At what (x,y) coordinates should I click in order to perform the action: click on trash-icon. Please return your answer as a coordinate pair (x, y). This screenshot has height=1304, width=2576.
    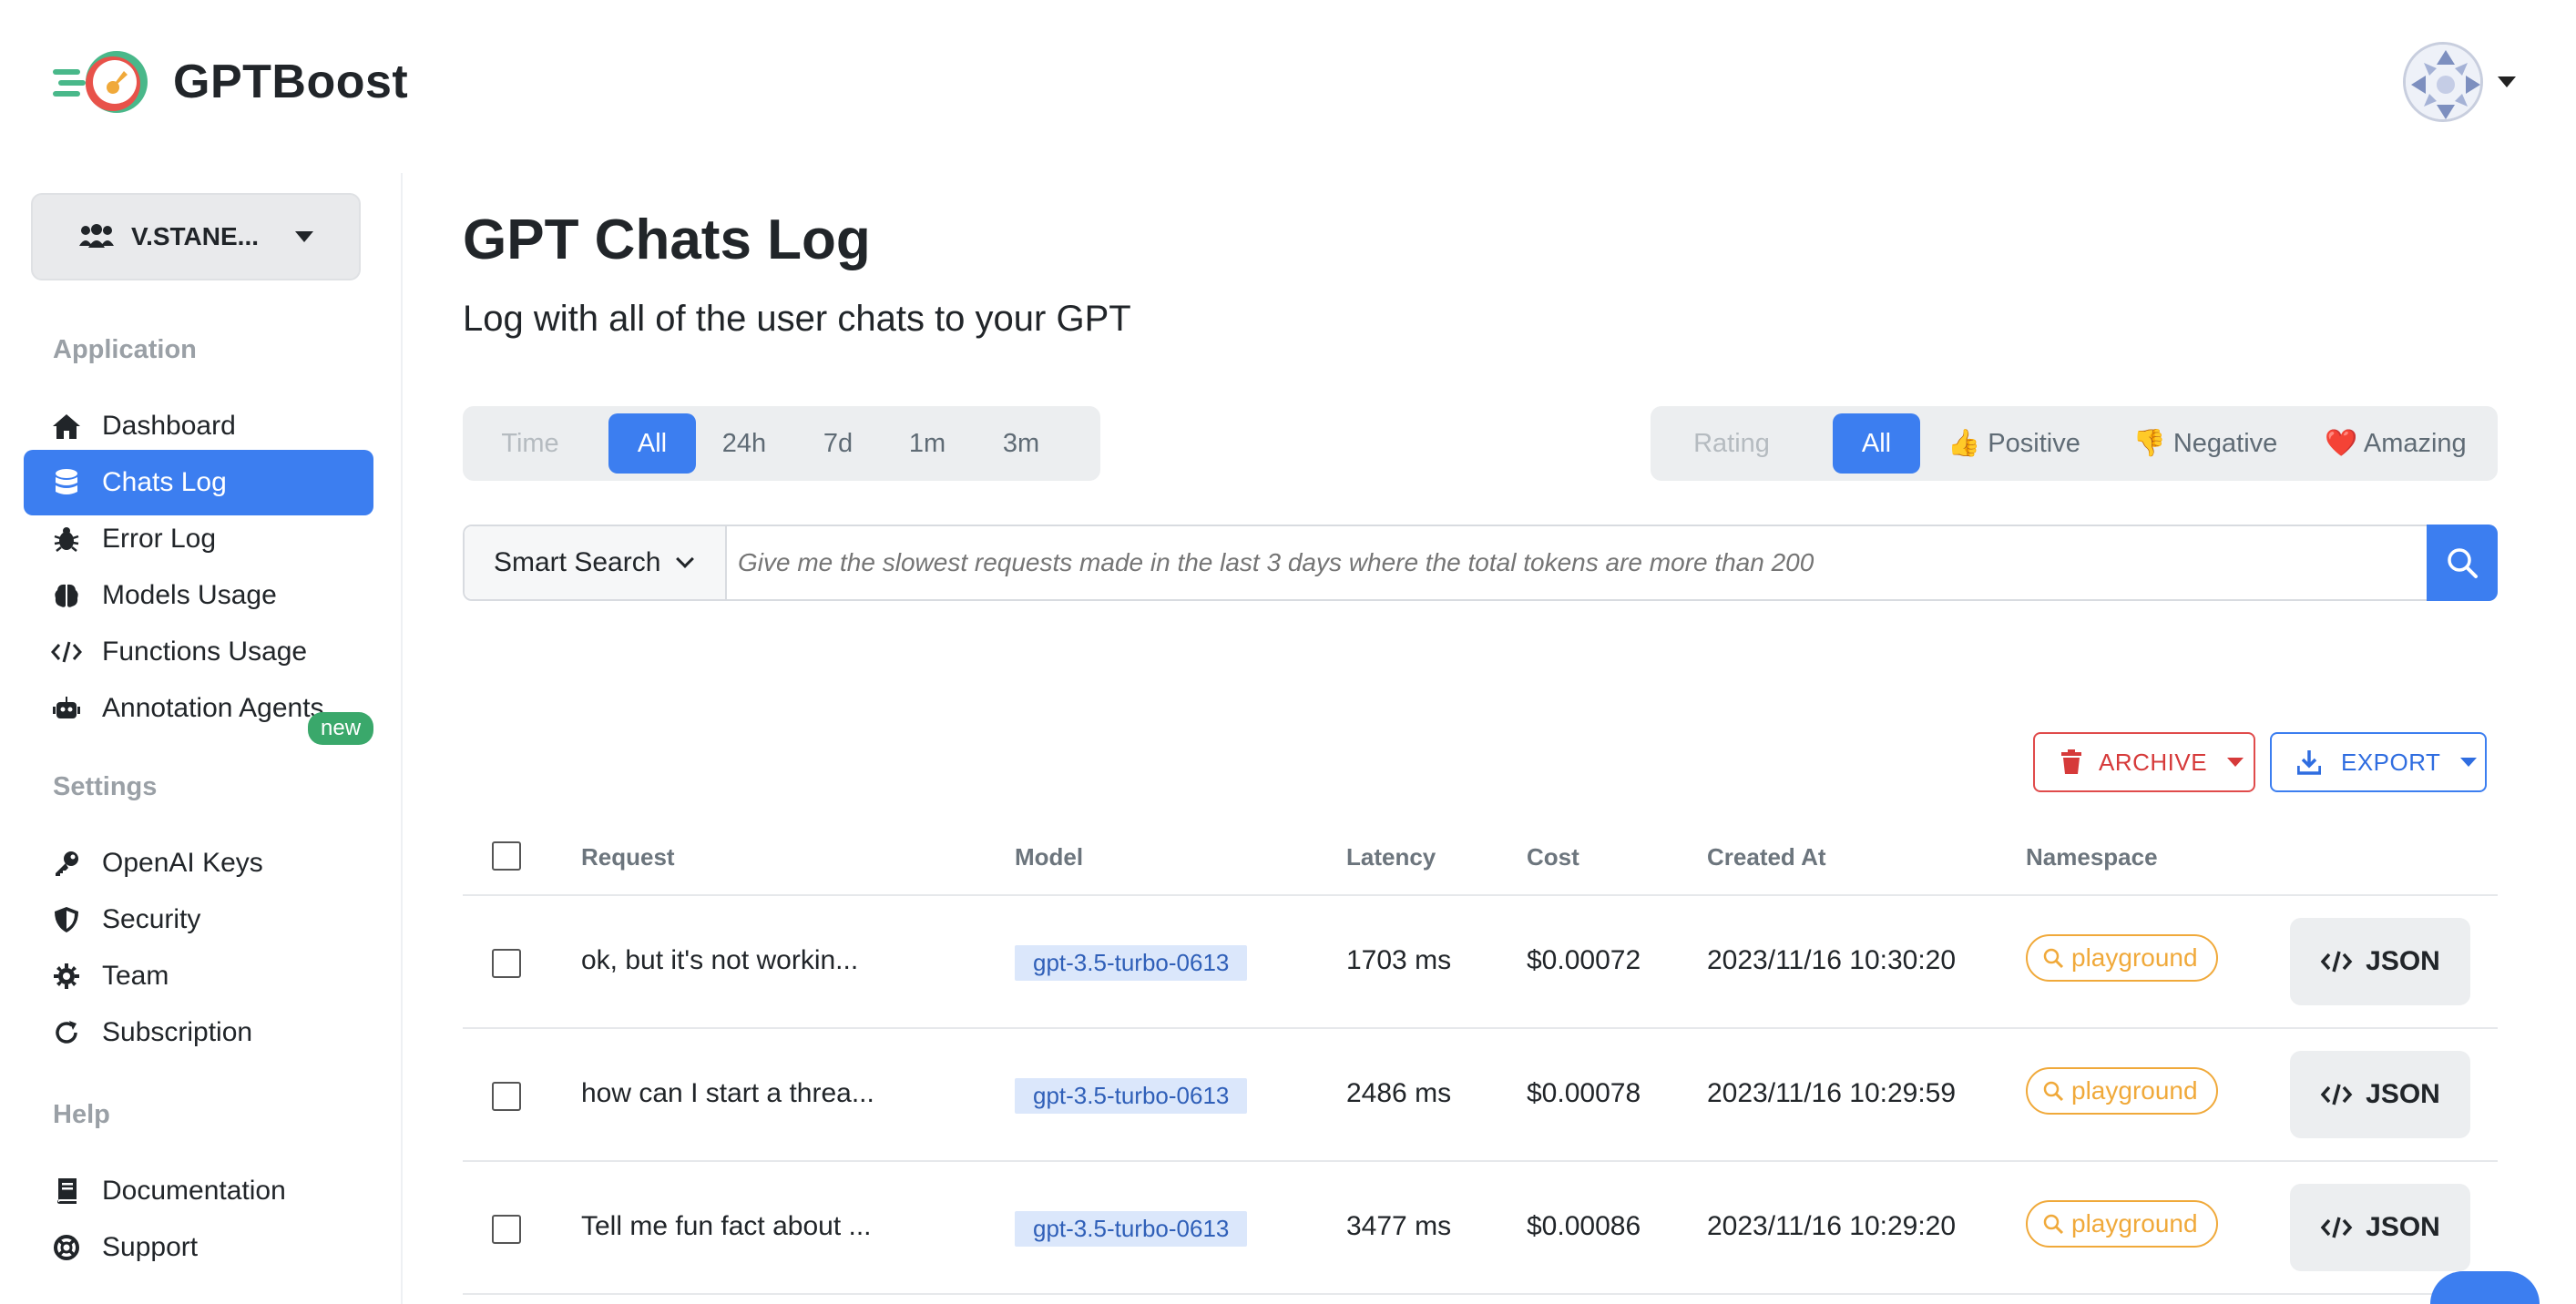
    Looking at the image, I should click on (2071, 762).